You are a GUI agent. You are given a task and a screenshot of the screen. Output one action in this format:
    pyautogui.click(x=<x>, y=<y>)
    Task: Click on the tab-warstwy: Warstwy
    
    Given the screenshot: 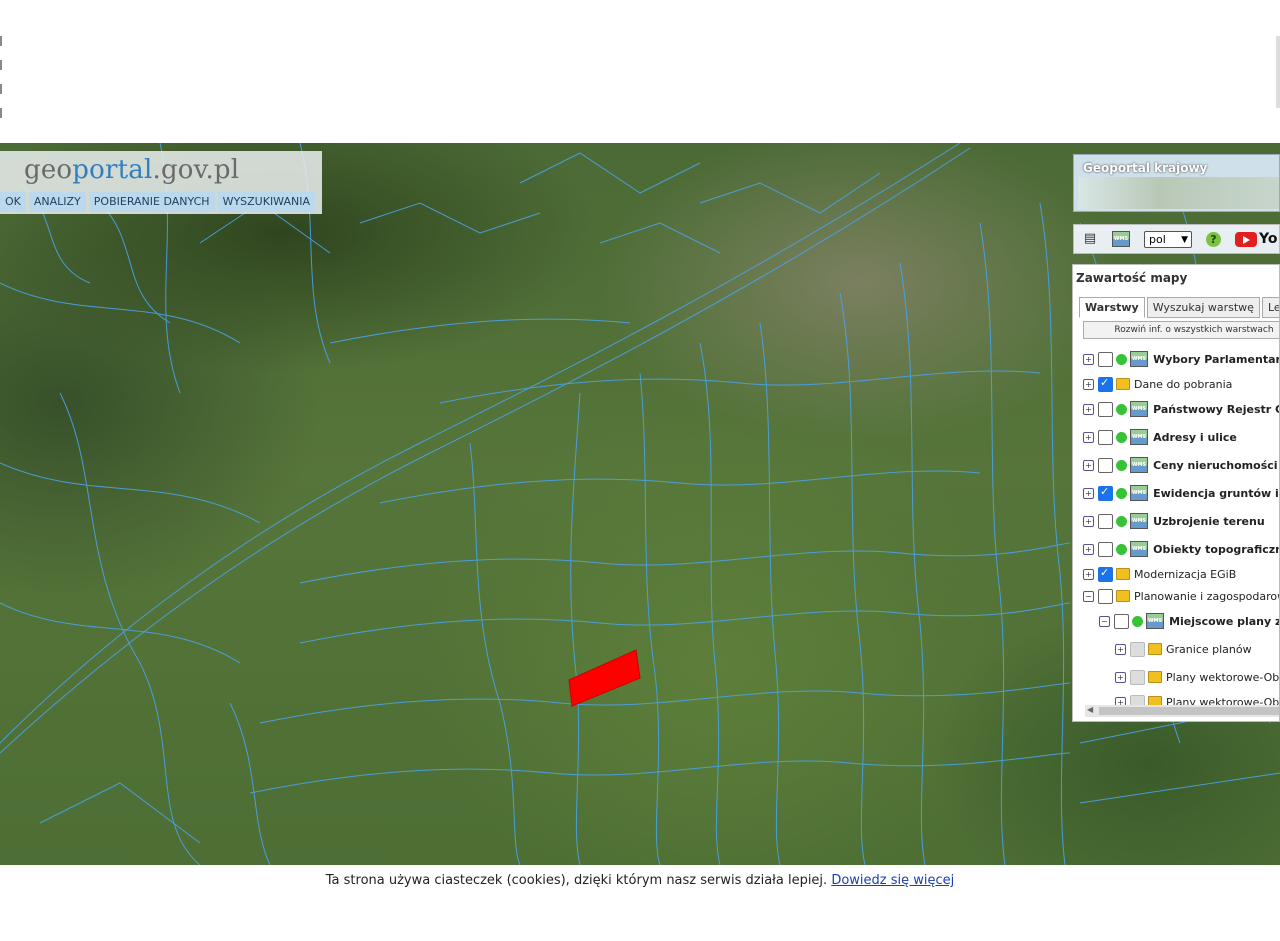 What is the action you would take?
    pyautogui.click(x=1112, y=307)
    